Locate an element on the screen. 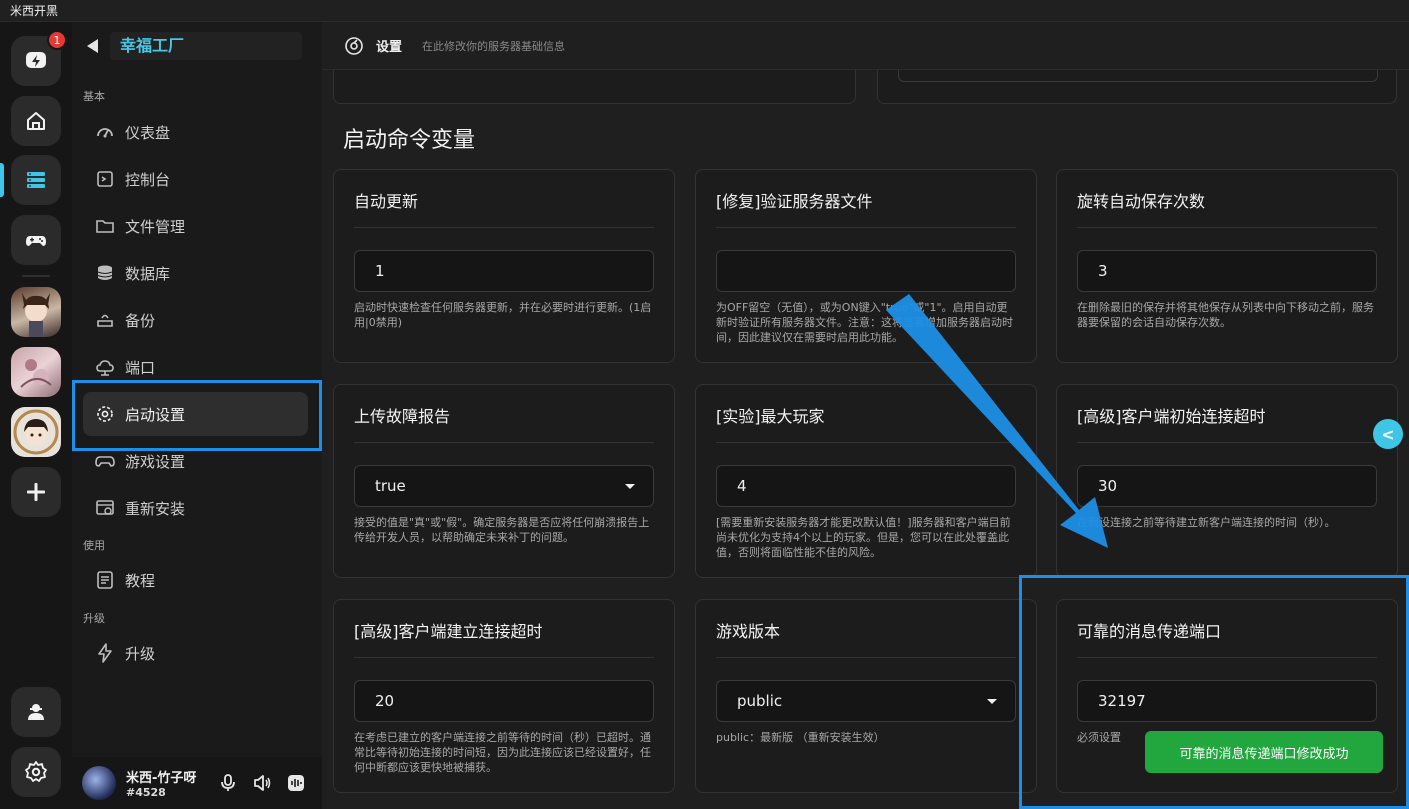  server-icon is located at coordinates (36, 180).